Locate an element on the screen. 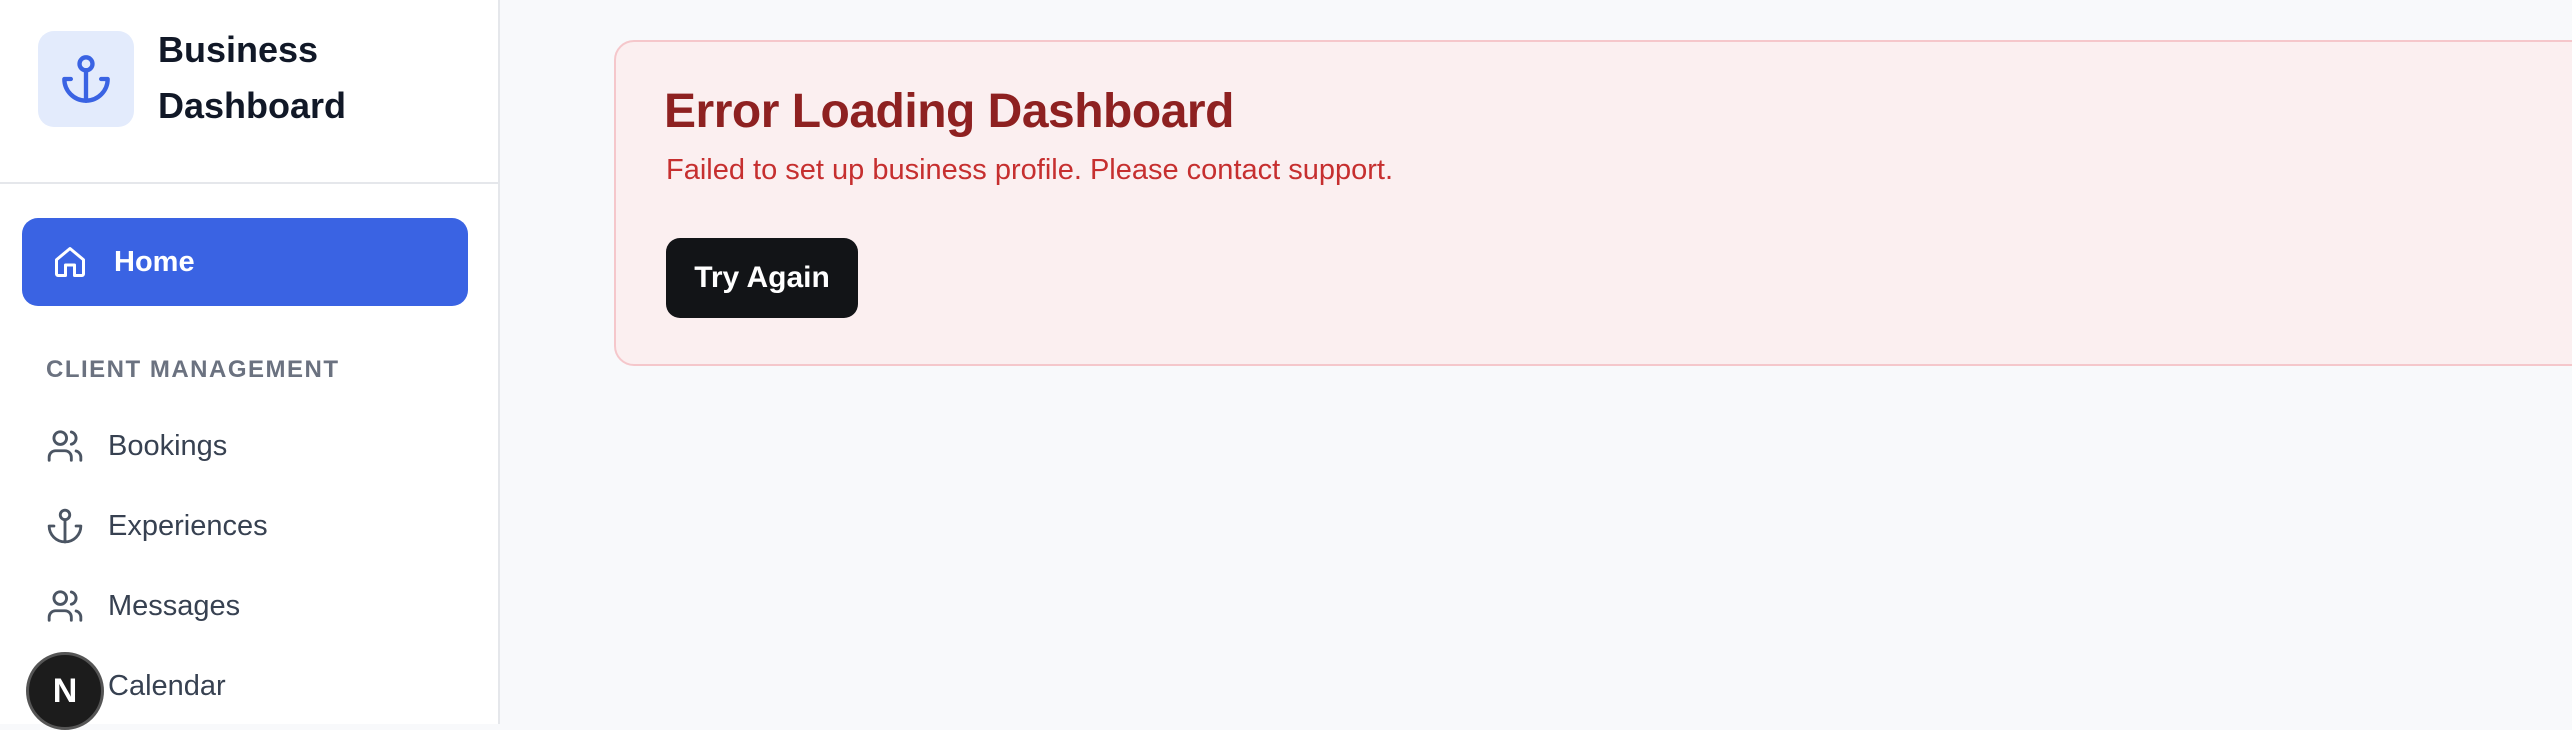  home-icon is located at coordinates (70, 262).